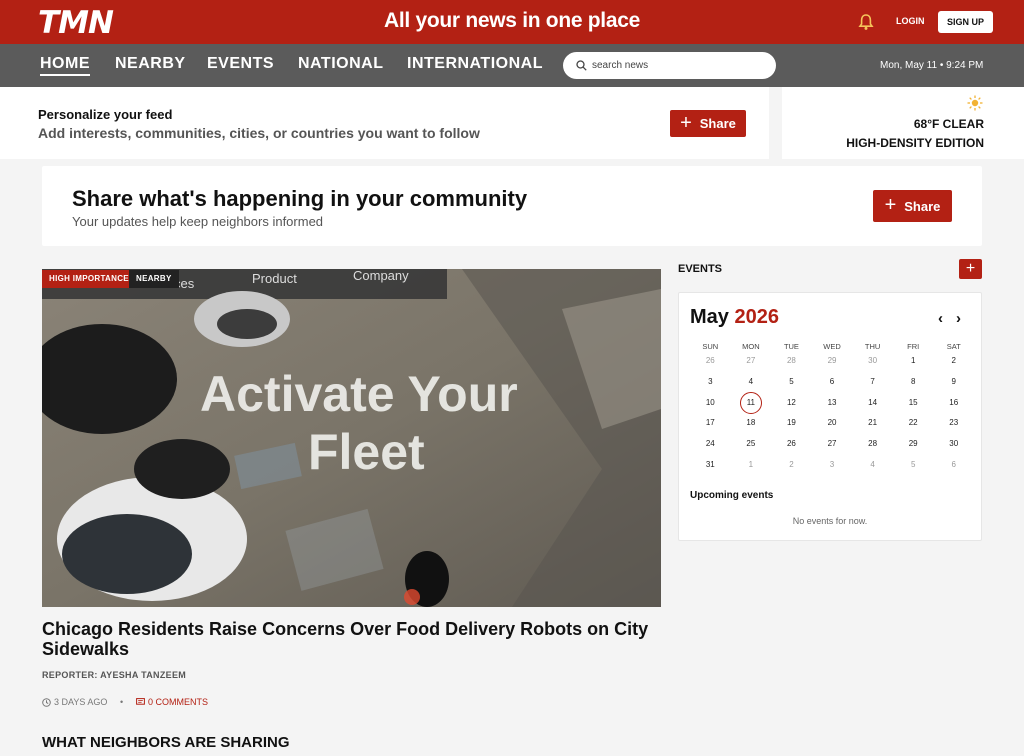  Describe the element at coordinates (975, 103) in the screenshot. I see `sun-icon` at that location.